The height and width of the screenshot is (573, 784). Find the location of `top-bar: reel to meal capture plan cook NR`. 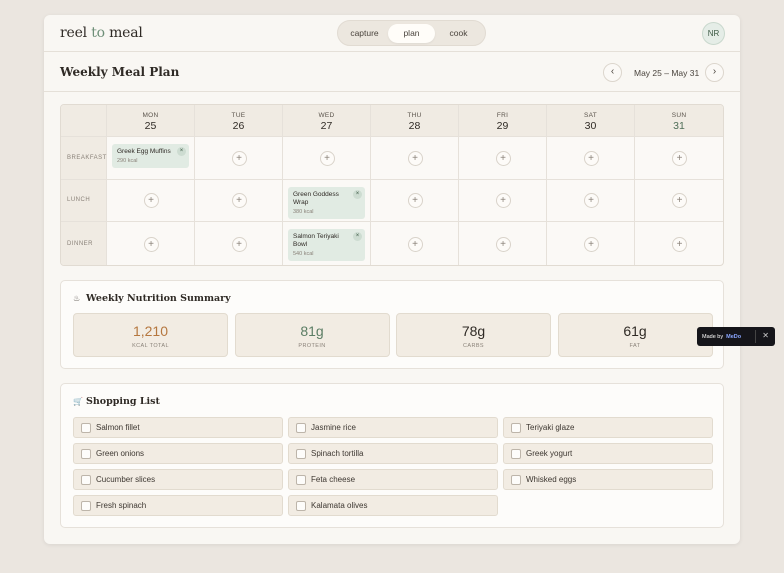

top-bar: reel to meal capture plan cook NR is located at coordinates (392, 33).